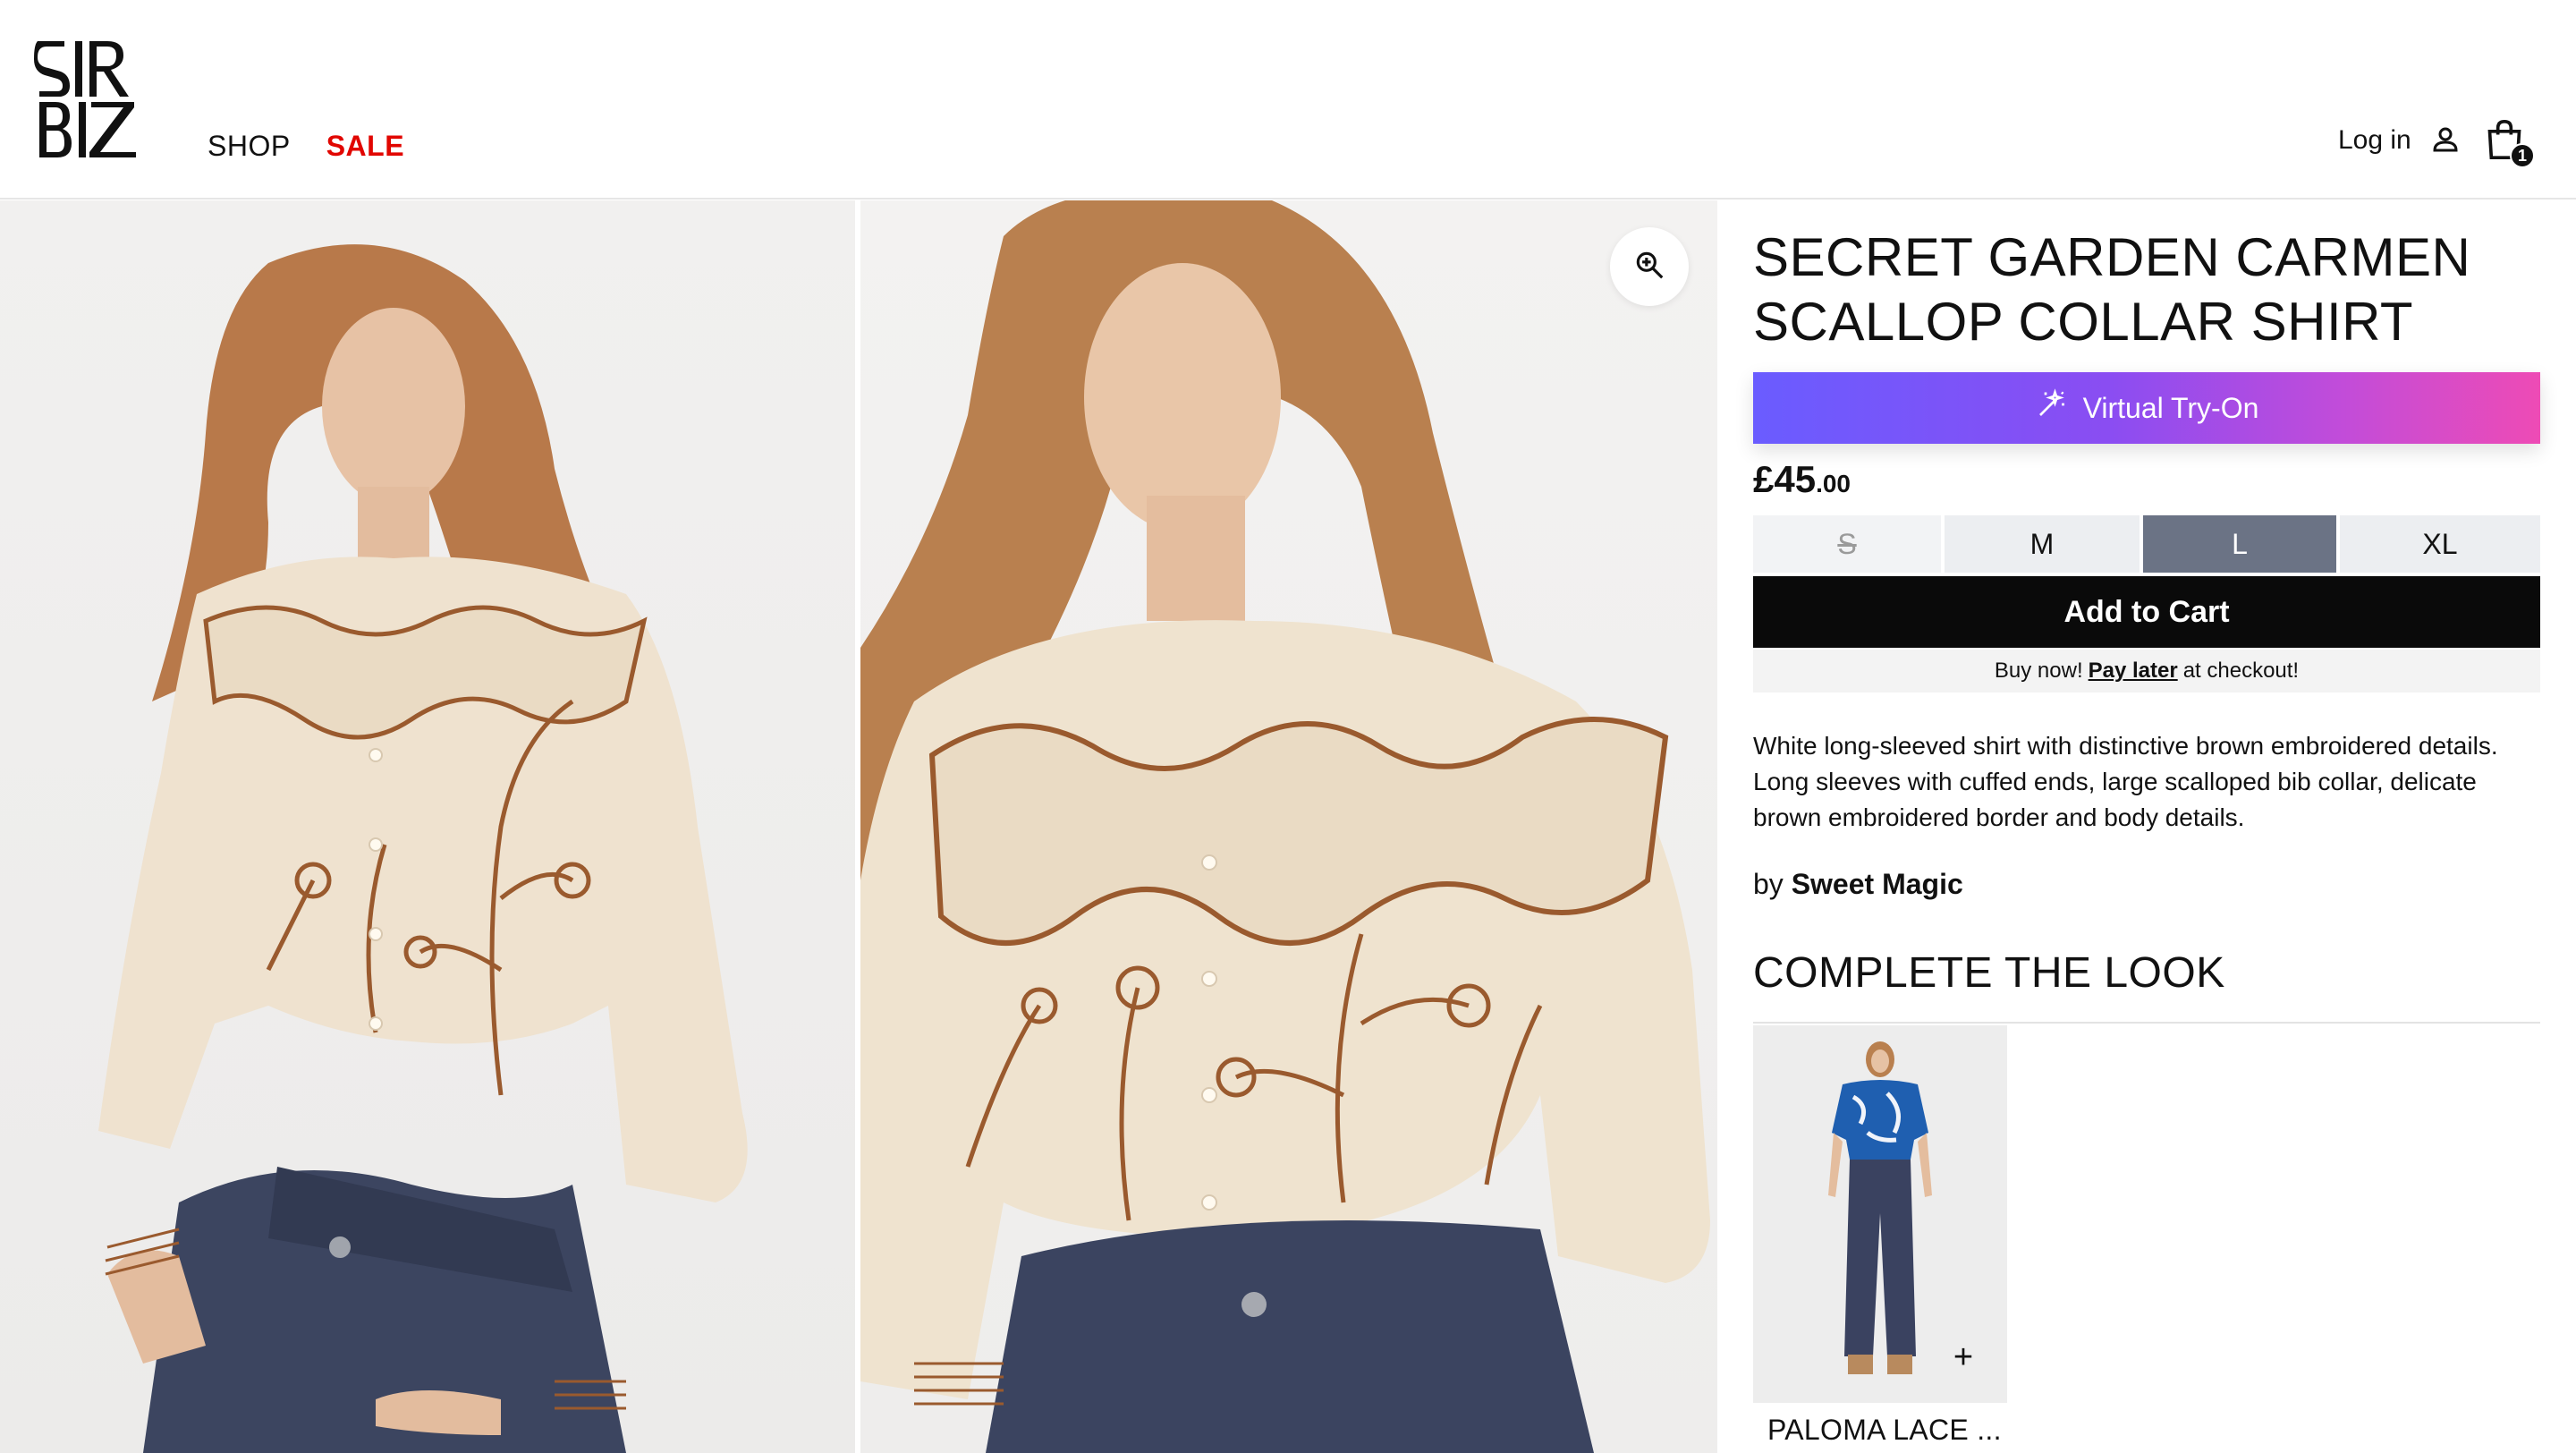 This screenshot has width=2576, height=1453. I want to click on size-selector: S M L XL, so click(2146, 544).